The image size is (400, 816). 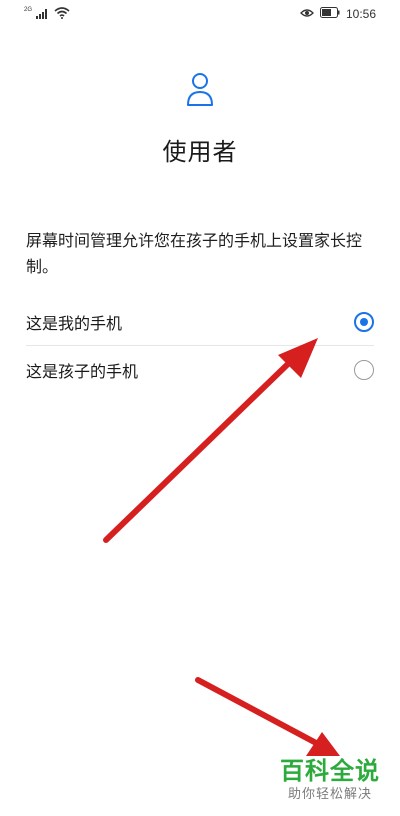 I want to click on battery-icon, so click(x=329, y=14).